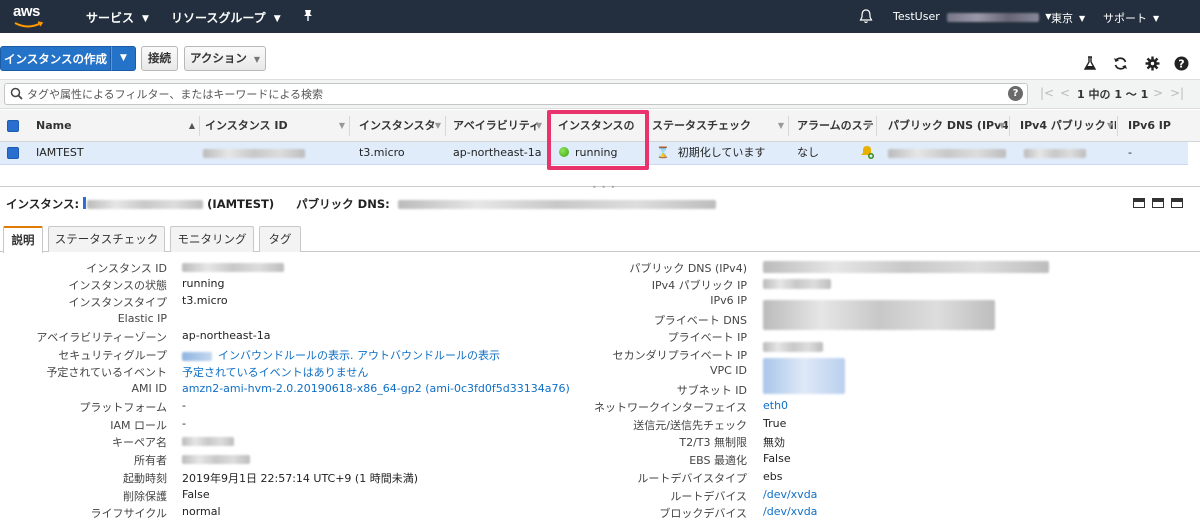 The image size is (1200, 525). Describe the element at coordinates (1158, 93) in the screenshot. I see `next-page-icon: >` at that location.